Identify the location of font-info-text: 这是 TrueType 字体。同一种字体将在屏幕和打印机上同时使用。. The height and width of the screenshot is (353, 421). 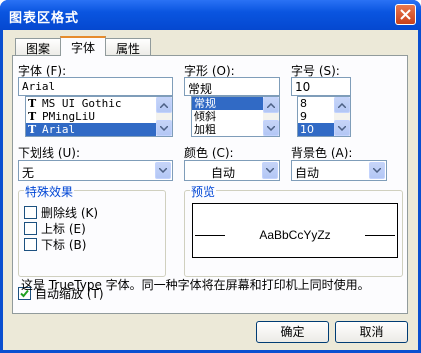
(195, 285).